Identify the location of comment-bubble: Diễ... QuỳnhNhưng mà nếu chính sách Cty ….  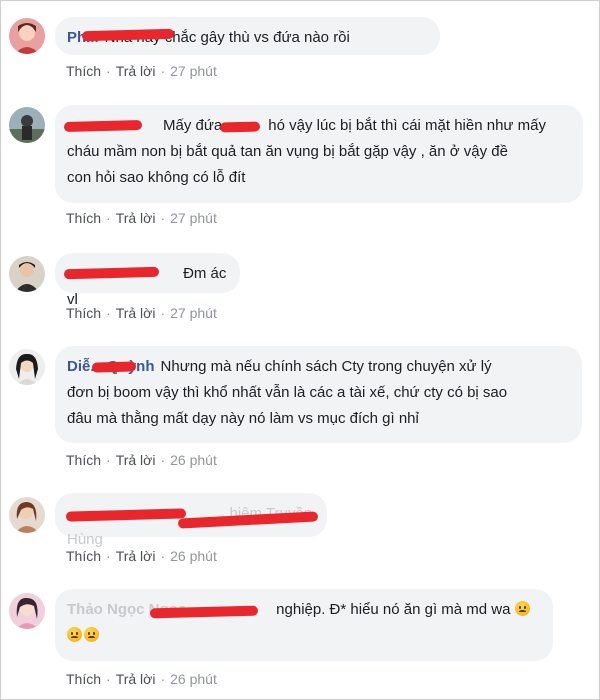
(318, 394).